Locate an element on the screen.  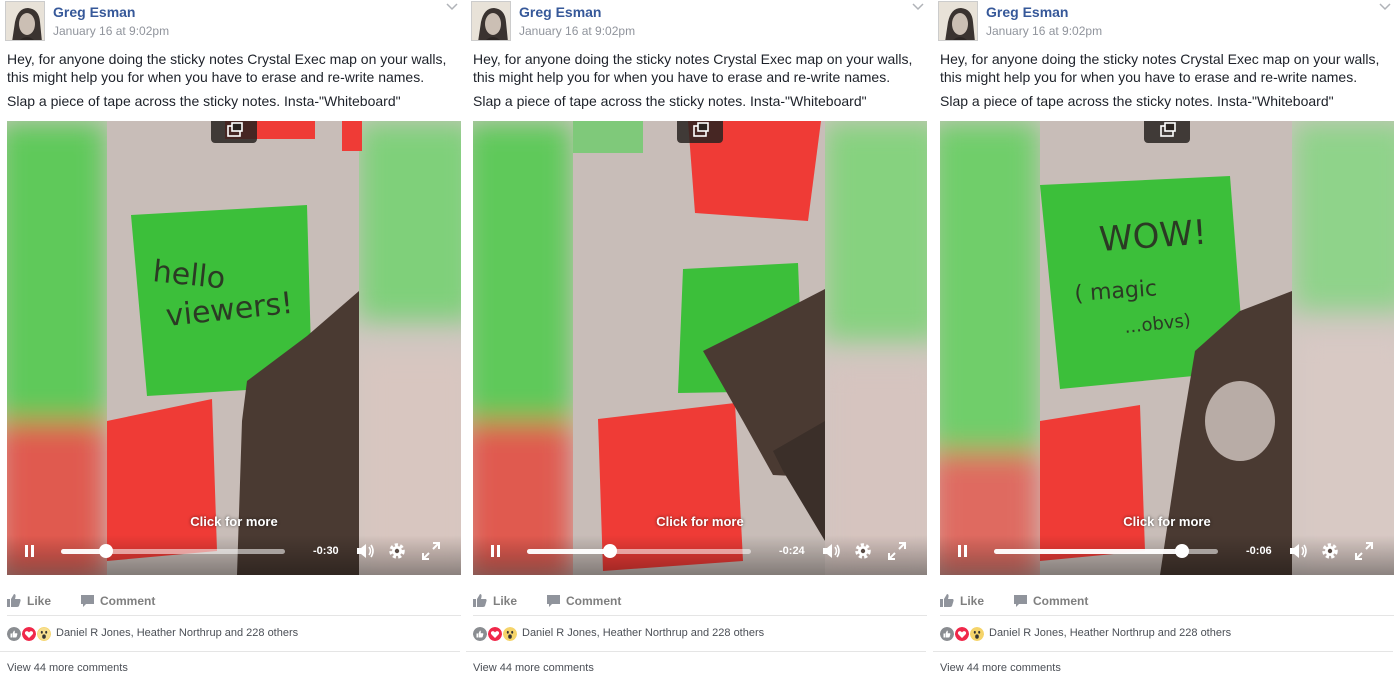
time-remaining: -0:06 is located at coordinates (1259, 551).